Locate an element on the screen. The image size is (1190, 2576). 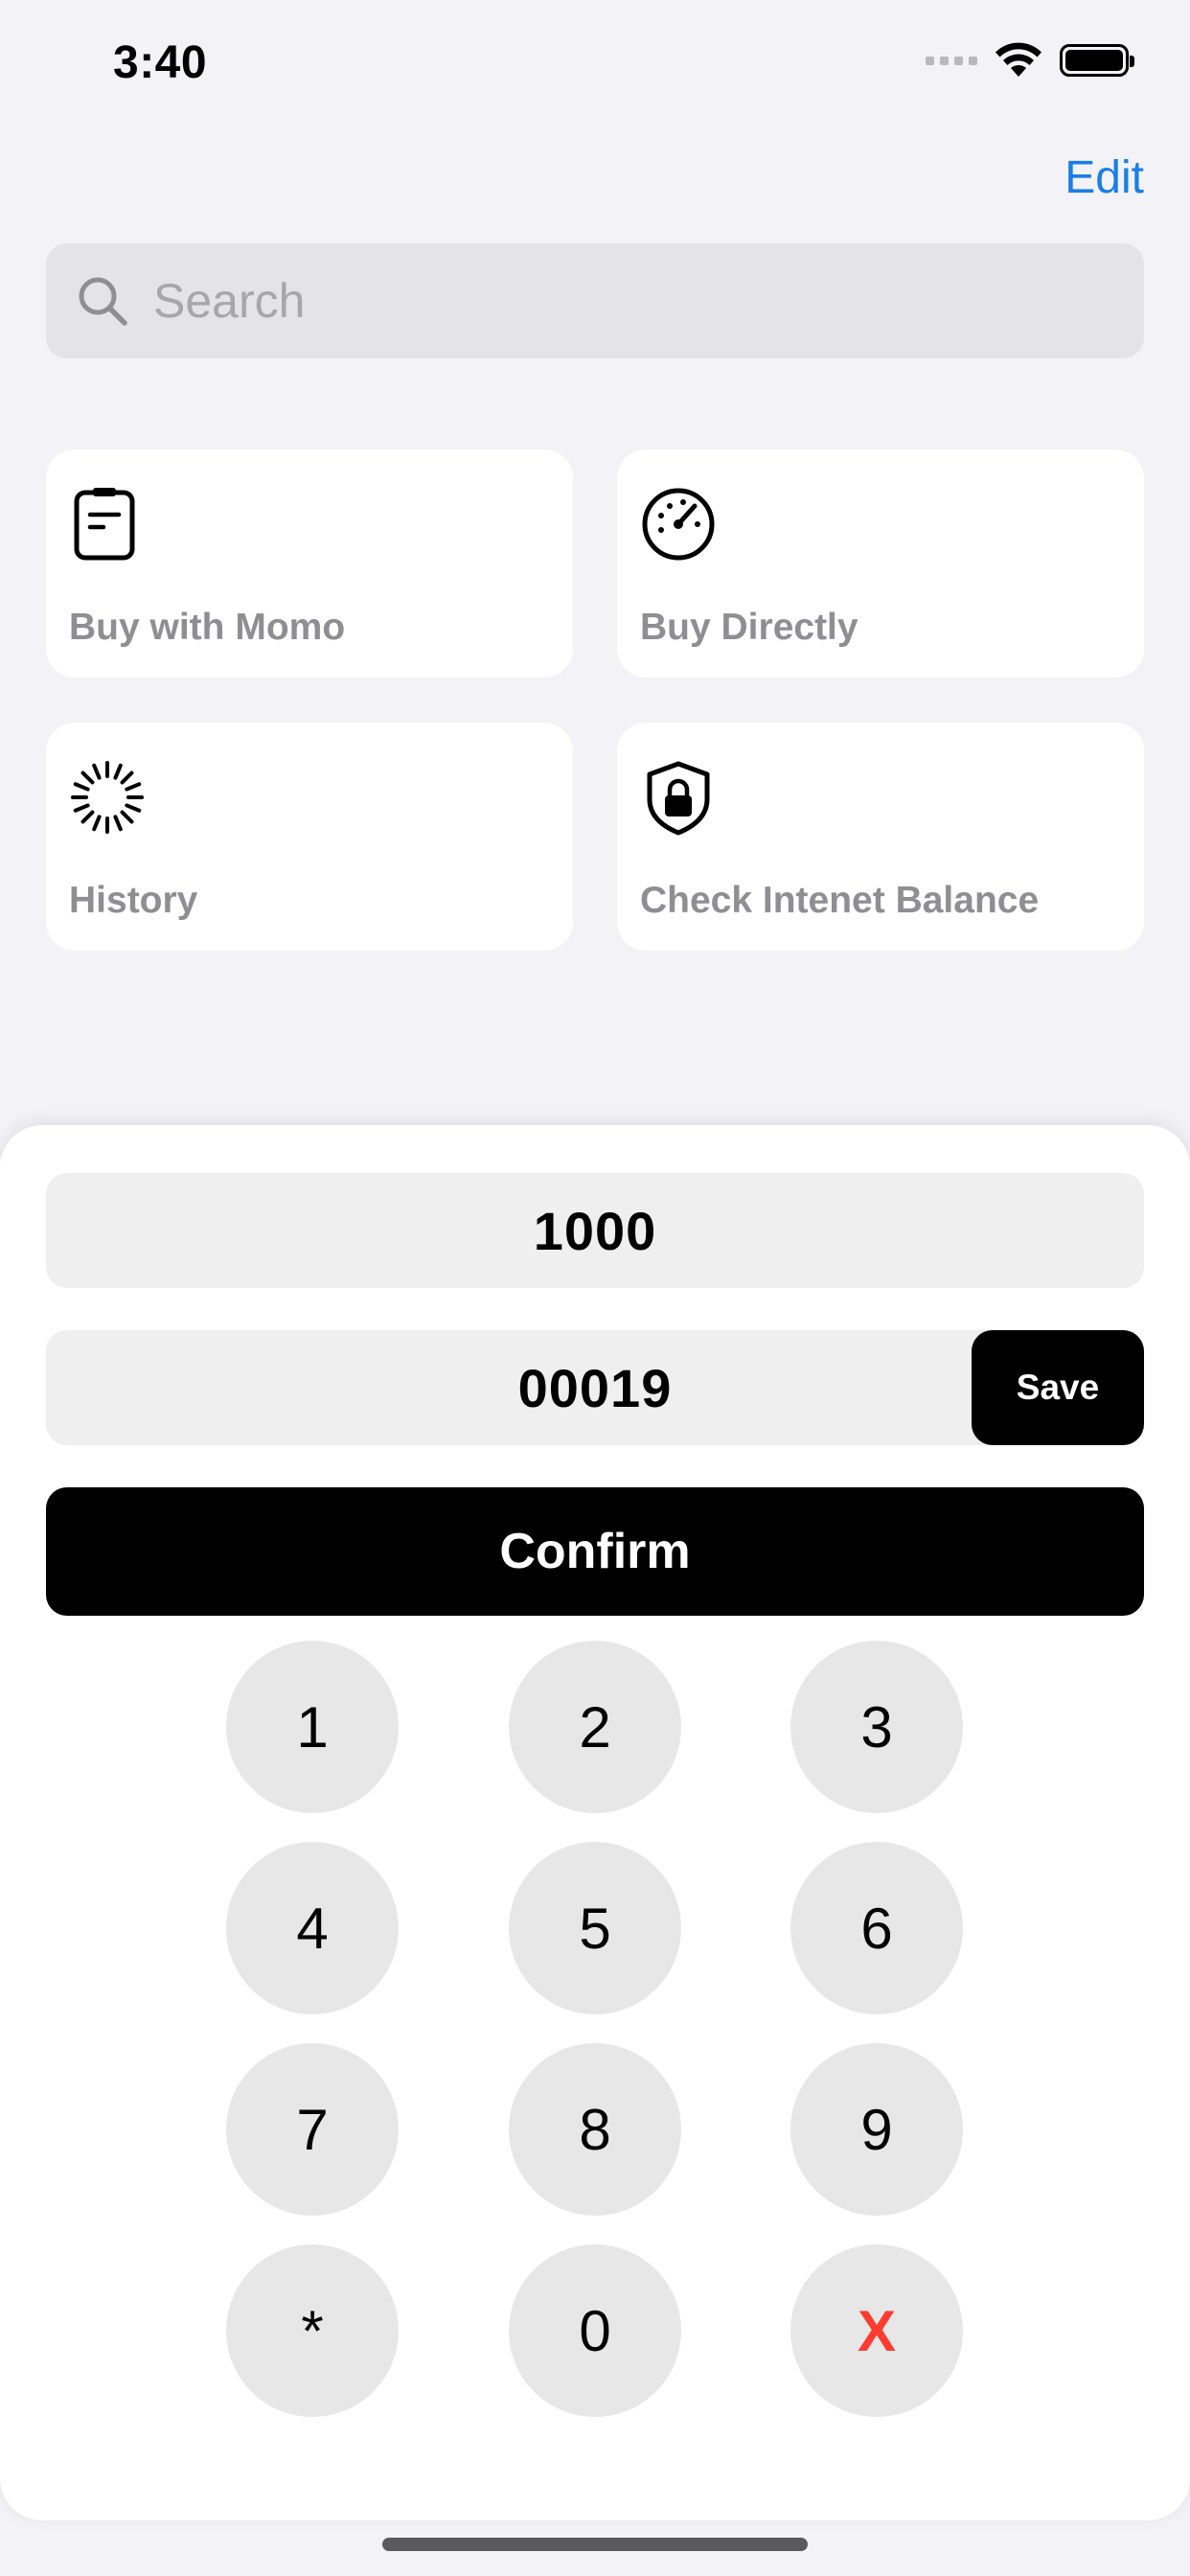
save-button: Save is located at coordinates (1058, 1387).